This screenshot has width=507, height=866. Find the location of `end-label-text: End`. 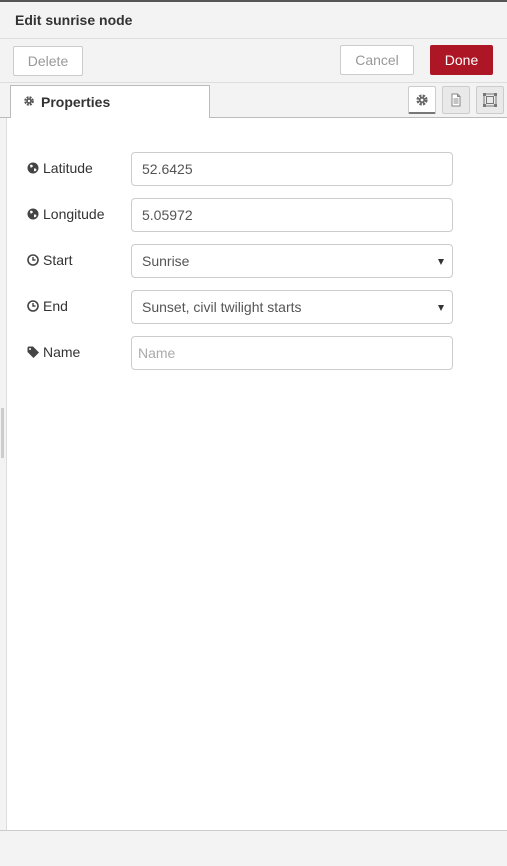

end-label-text: End is located at coordinates (55, 306).